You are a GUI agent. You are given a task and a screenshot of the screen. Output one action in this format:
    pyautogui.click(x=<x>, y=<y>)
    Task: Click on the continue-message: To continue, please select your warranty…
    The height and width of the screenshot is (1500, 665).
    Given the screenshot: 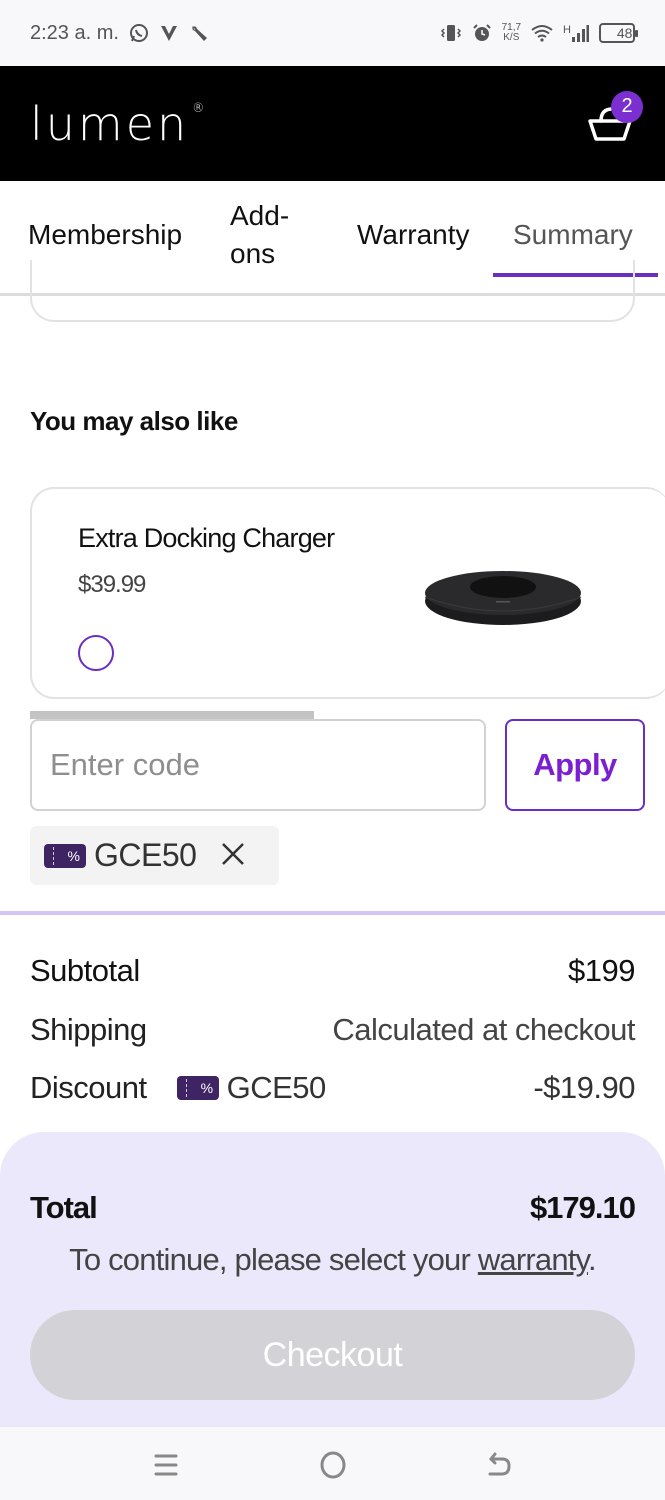 What is the action you would take?
    pyautogui.click(x=332, y=1260)
    